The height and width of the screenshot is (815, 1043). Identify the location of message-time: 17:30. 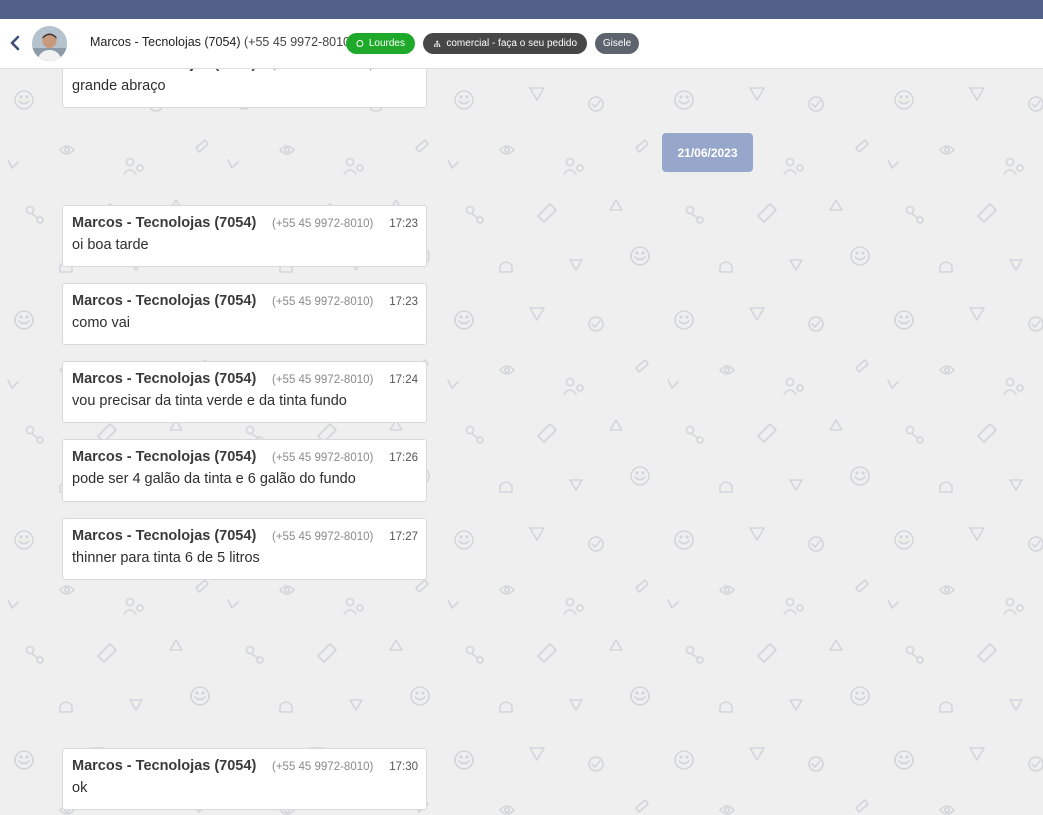
(403, 767).